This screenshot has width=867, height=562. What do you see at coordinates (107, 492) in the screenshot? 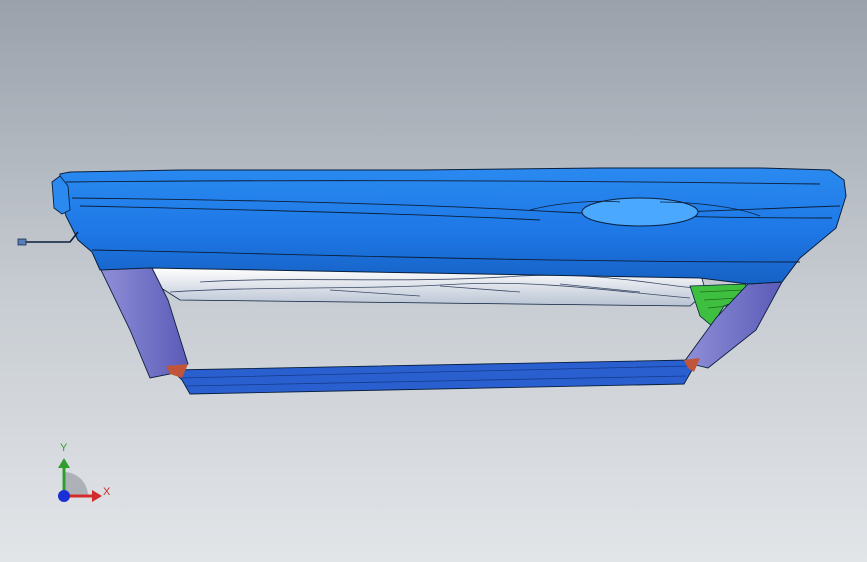
I see `x-axis-label: X` at bounding box center [107, 492].